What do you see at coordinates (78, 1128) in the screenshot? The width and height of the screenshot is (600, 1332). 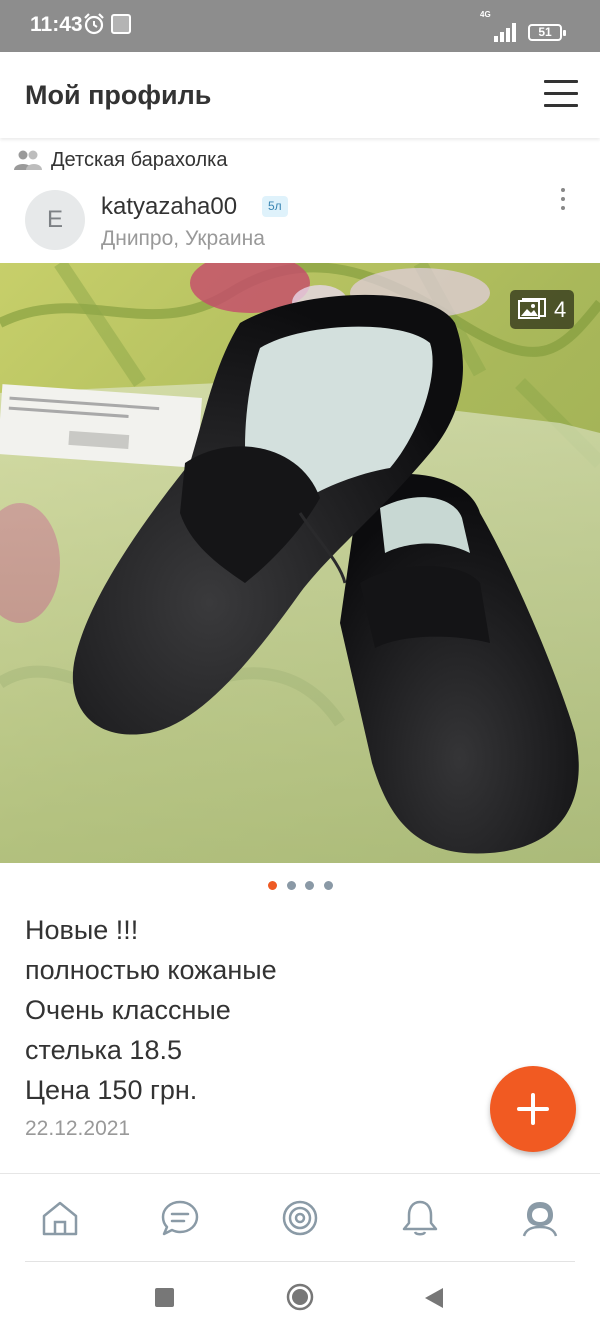 I see `post-date: 22.12.2021` at bounding box center [78, 1128].